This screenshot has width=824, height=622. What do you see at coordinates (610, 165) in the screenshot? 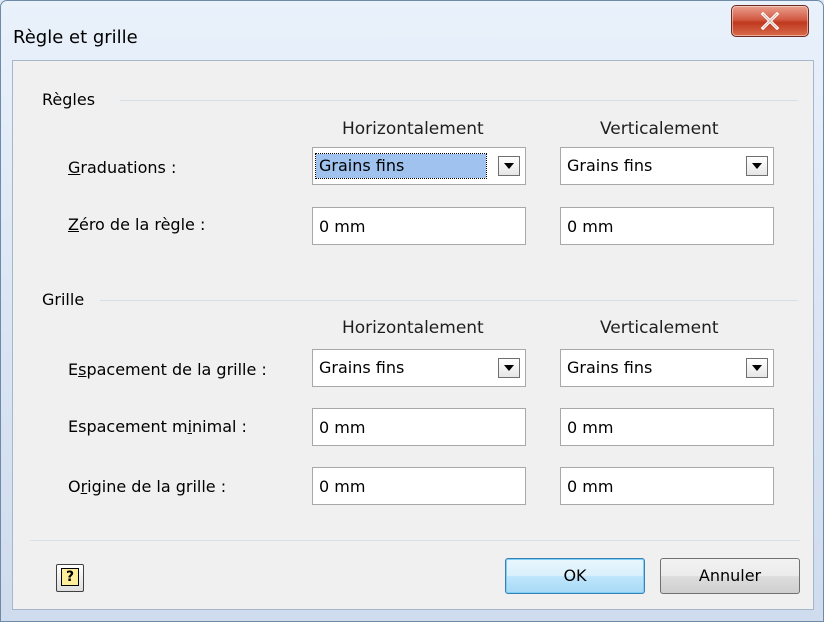
I see `graduations-vertical-value: Grains fins` at bounding box center [610, 165].